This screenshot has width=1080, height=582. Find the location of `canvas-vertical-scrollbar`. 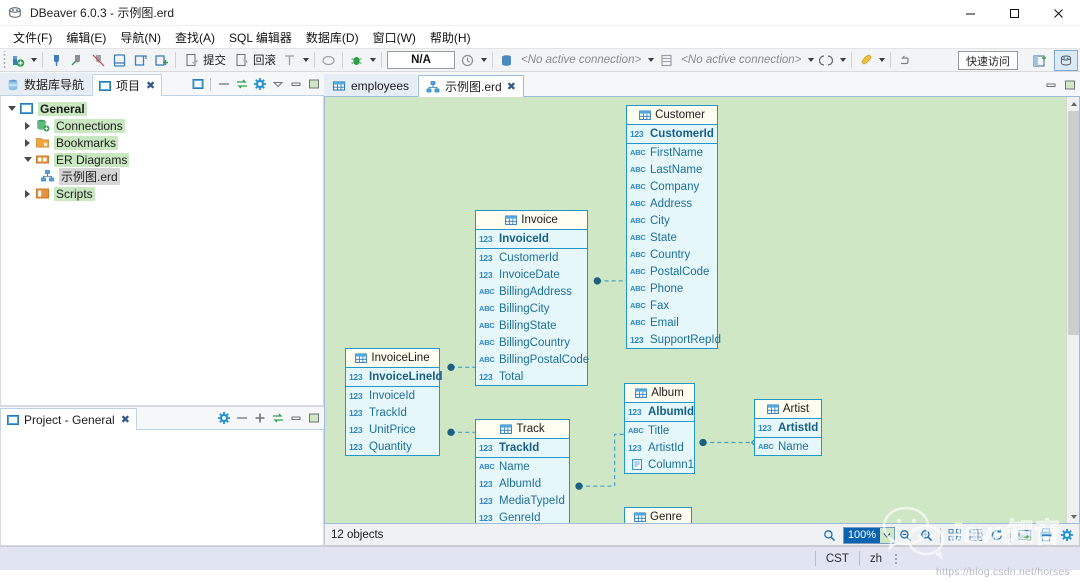

canvas-vertical-scrollbar is located at coordinates (1072, 310).